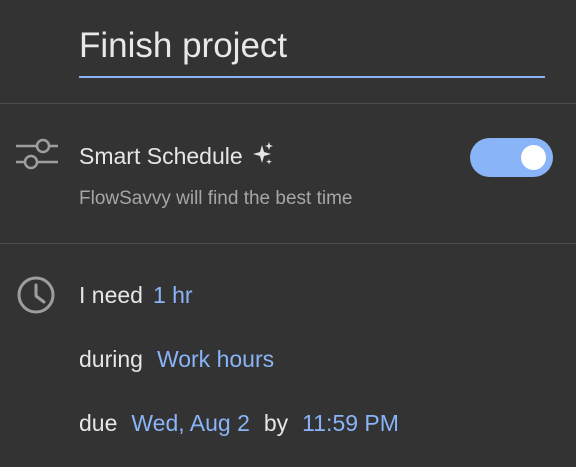 The height and width of the screenshot is (467, 576). I want to click on duration-link: 1 hr, so click(173, 295).